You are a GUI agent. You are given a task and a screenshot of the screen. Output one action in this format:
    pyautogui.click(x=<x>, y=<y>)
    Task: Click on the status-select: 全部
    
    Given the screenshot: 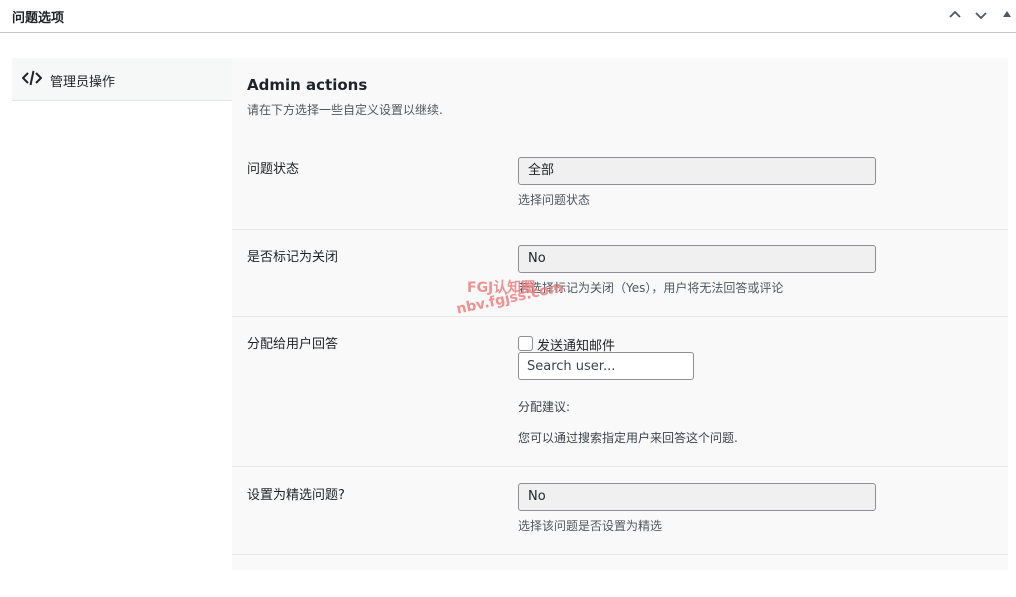 What is the action you would take?
    pyautogui.click(x=697, y=171)
    